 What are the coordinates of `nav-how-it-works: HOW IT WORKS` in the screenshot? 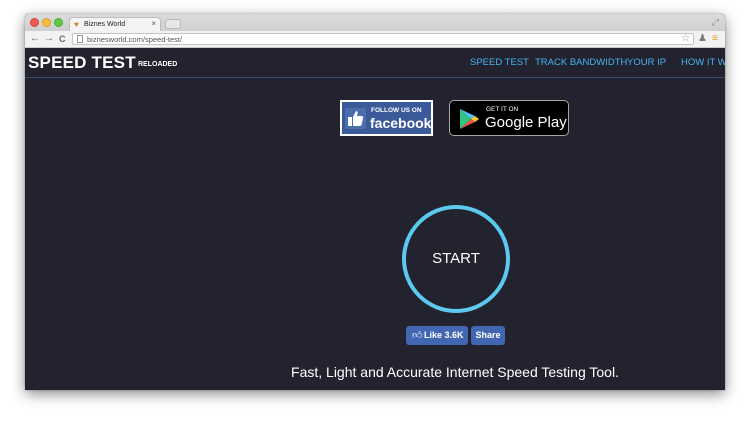 It's located at (703, 63).